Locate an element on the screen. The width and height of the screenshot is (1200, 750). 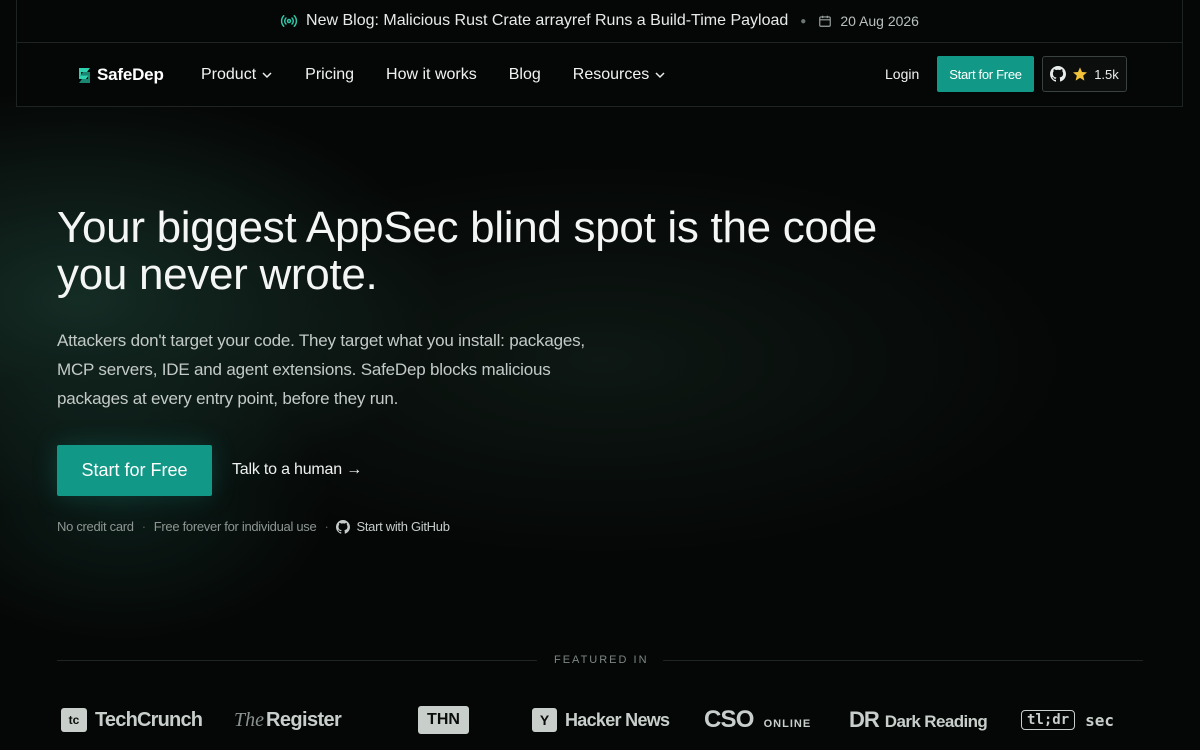
nav-blog: Blog is located at coordinates (525, 75).